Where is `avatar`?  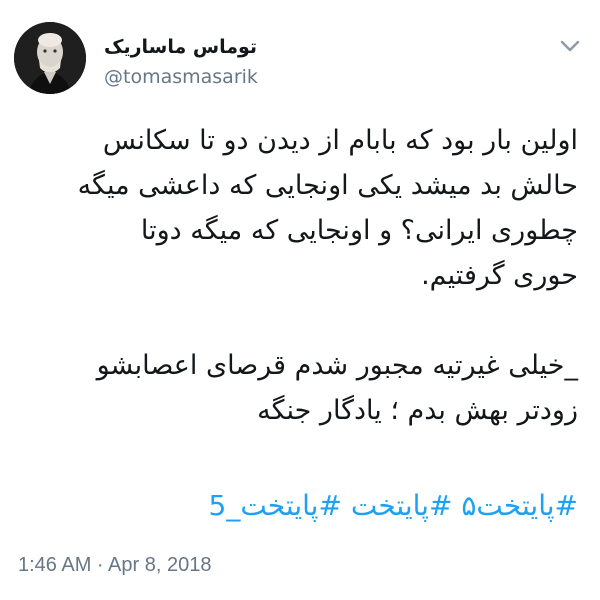 avatar is located at coordinates (50, 58).